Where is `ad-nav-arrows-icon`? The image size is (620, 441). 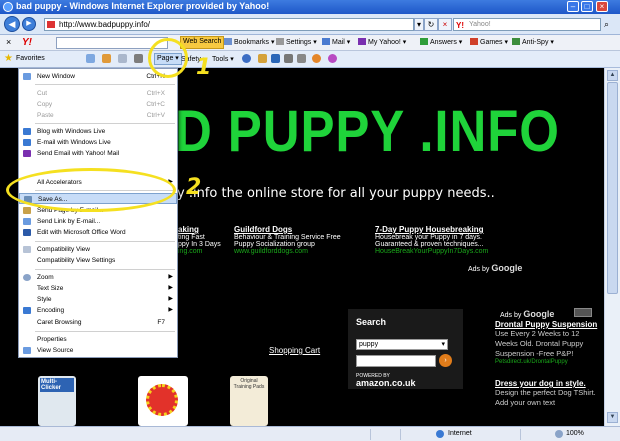
ad-nav-arrows-icon is located at coordinates (583, 312).